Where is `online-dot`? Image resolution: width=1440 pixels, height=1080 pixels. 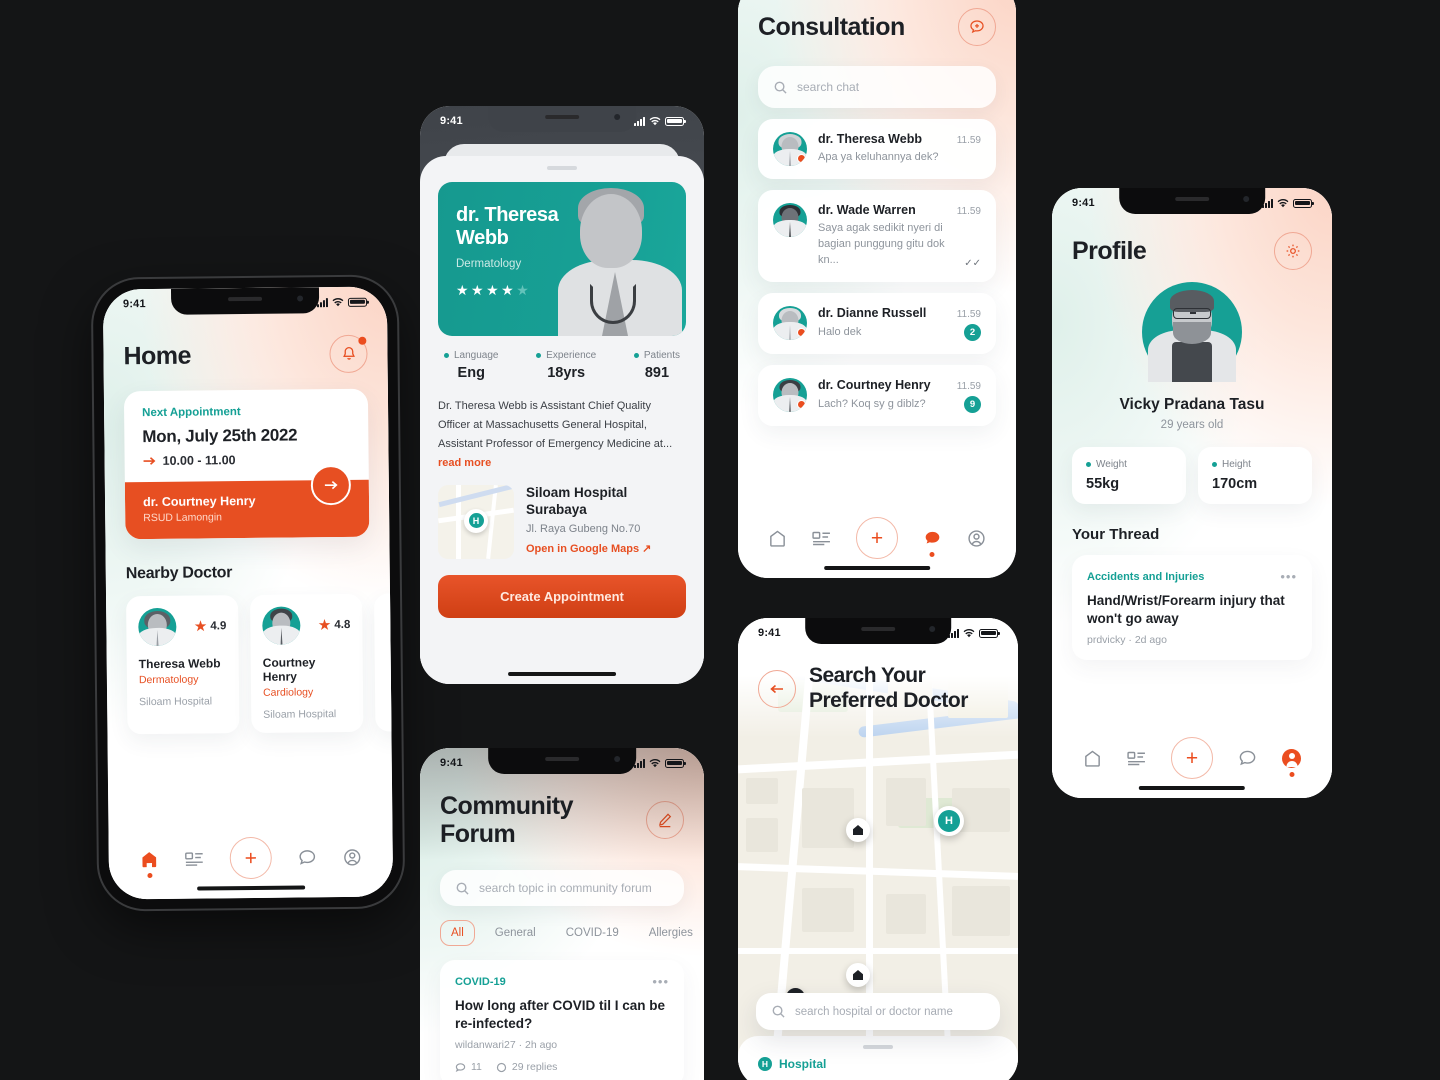
online-dot is located at coordinates (801, 158).